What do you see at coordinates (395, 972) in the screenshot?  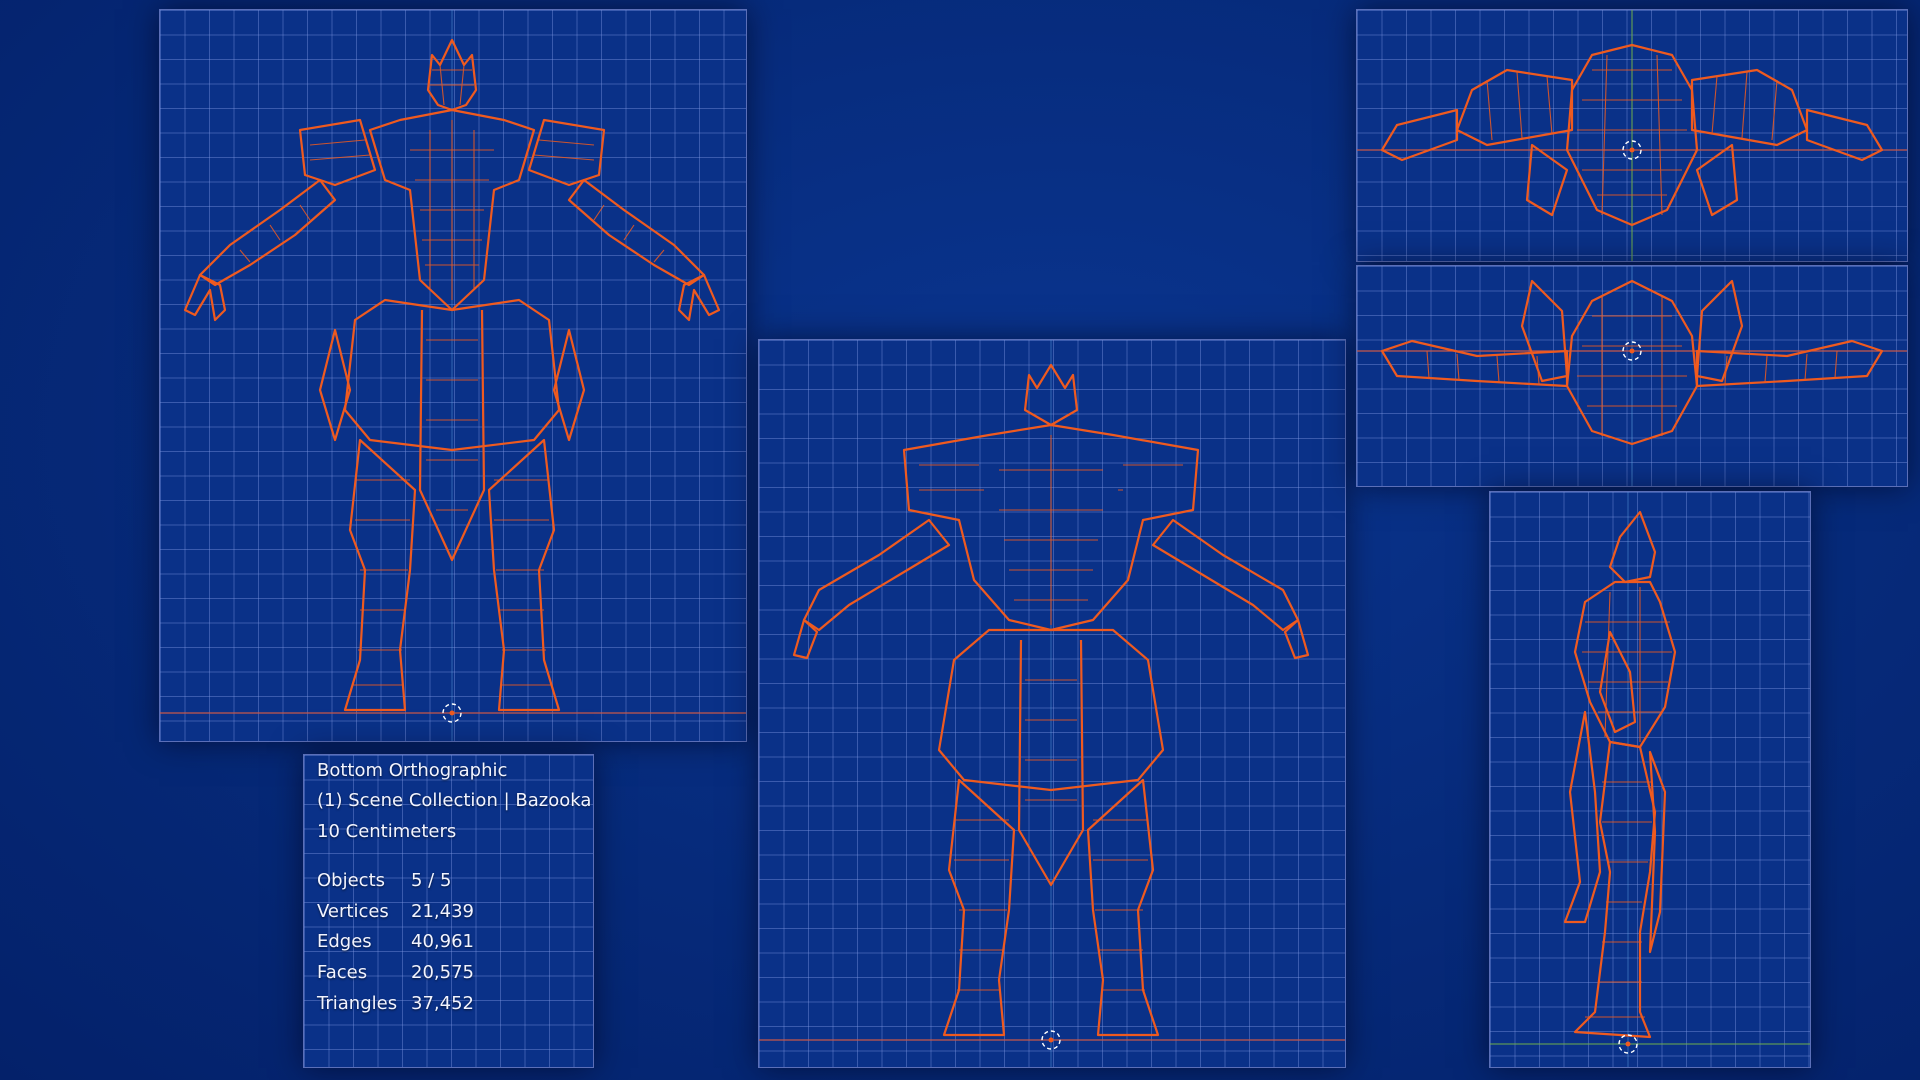 I see `stat-faces: Faces 20,575` at bounding box center [395, 972].